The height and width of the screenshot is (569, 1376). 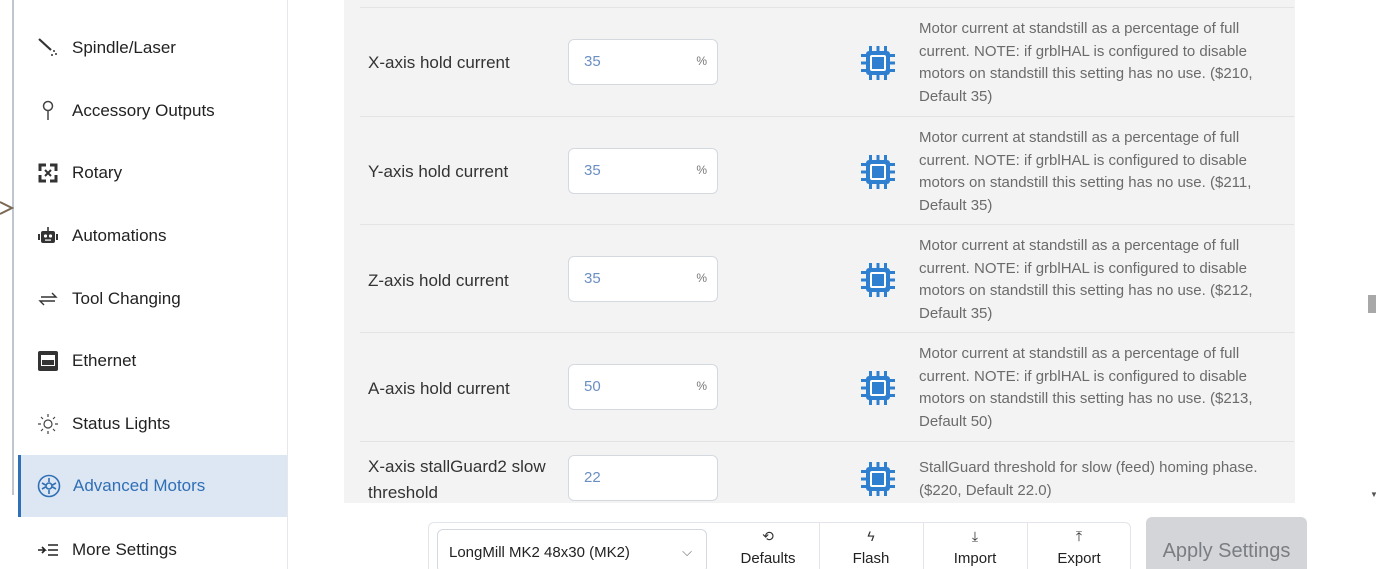 What do you see at coordinates (124, 47) in the screenshot?
I see `sidebar-item-label: Spindle/Laser` at bounding box center [124, 47].